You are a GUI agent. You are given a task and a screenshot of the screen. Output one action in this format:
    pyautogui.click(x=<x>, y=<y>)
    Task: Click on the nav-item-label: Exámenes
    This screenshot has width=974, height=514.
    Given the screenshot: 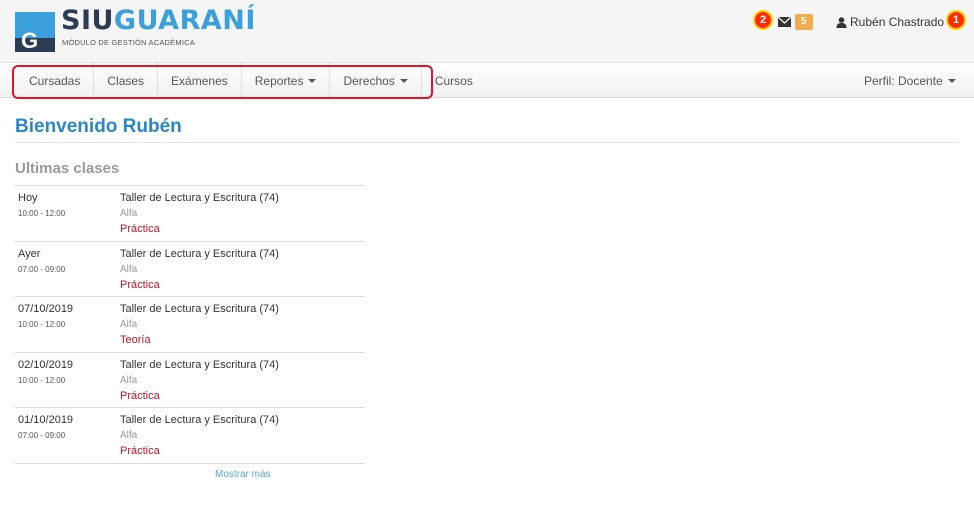 What is the action you would take?
    pyautogui.click(x=199, y=80)
    